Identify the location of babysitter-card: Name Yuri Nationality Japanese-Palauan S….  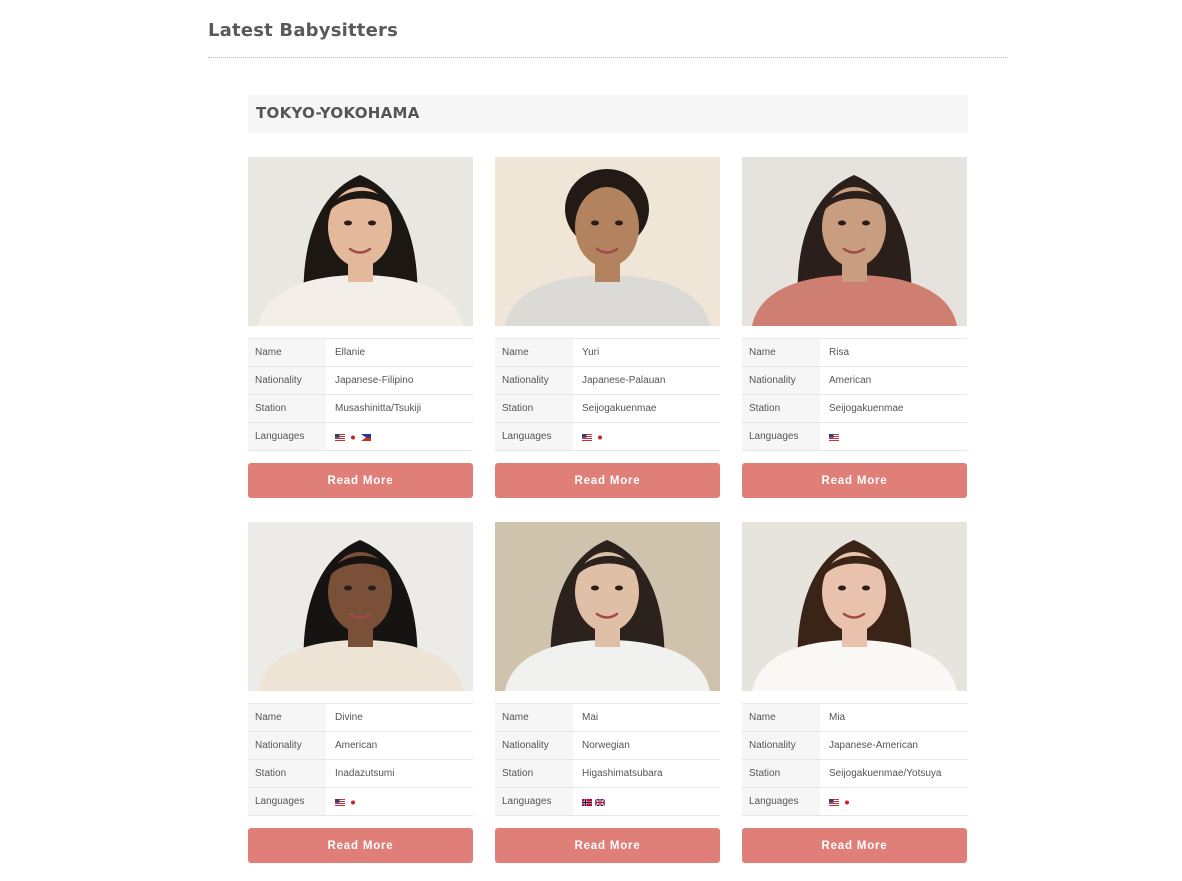
(607, 327).